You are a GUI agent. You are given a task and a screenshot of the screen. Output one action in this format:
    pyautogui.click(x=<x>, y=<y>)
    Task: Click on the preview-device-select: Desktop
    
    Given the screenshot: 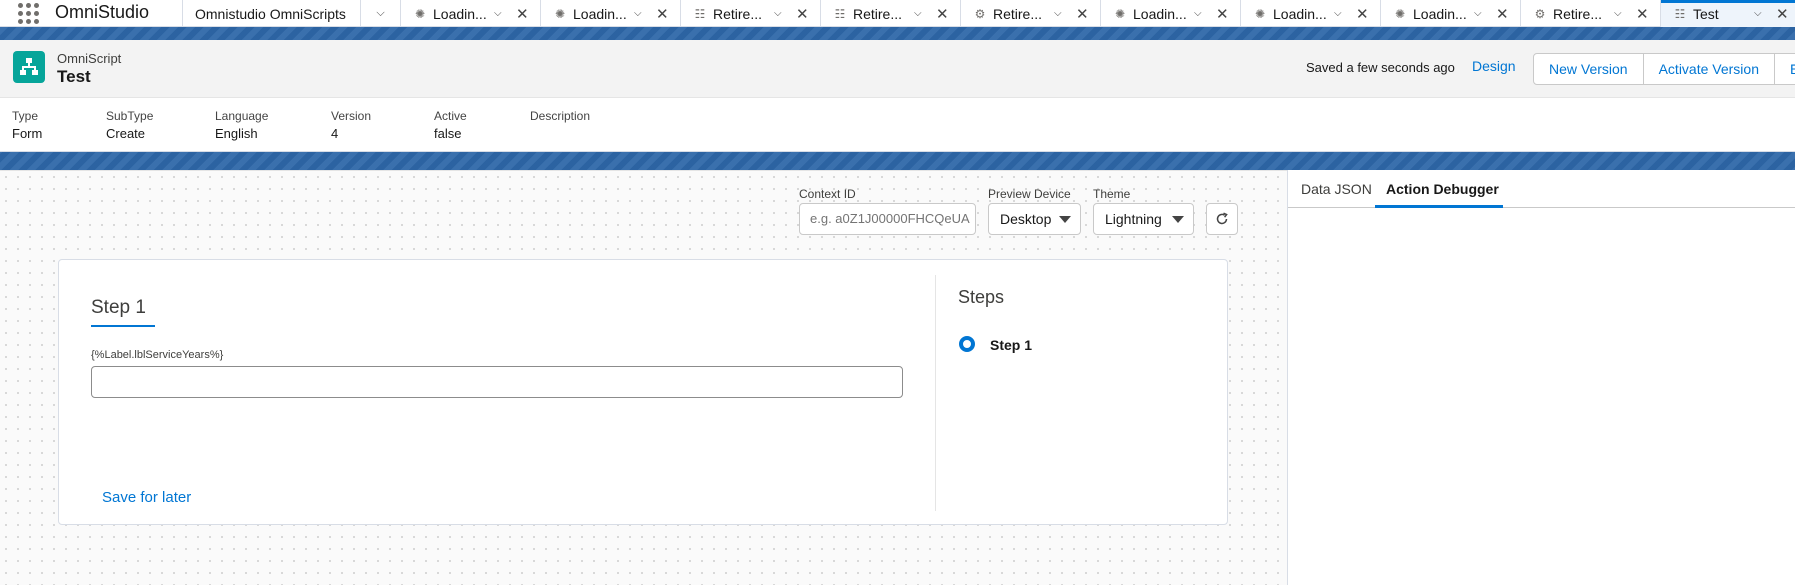 What is the action you would take?
    pyautogui.click(x=1034, y=219)
    